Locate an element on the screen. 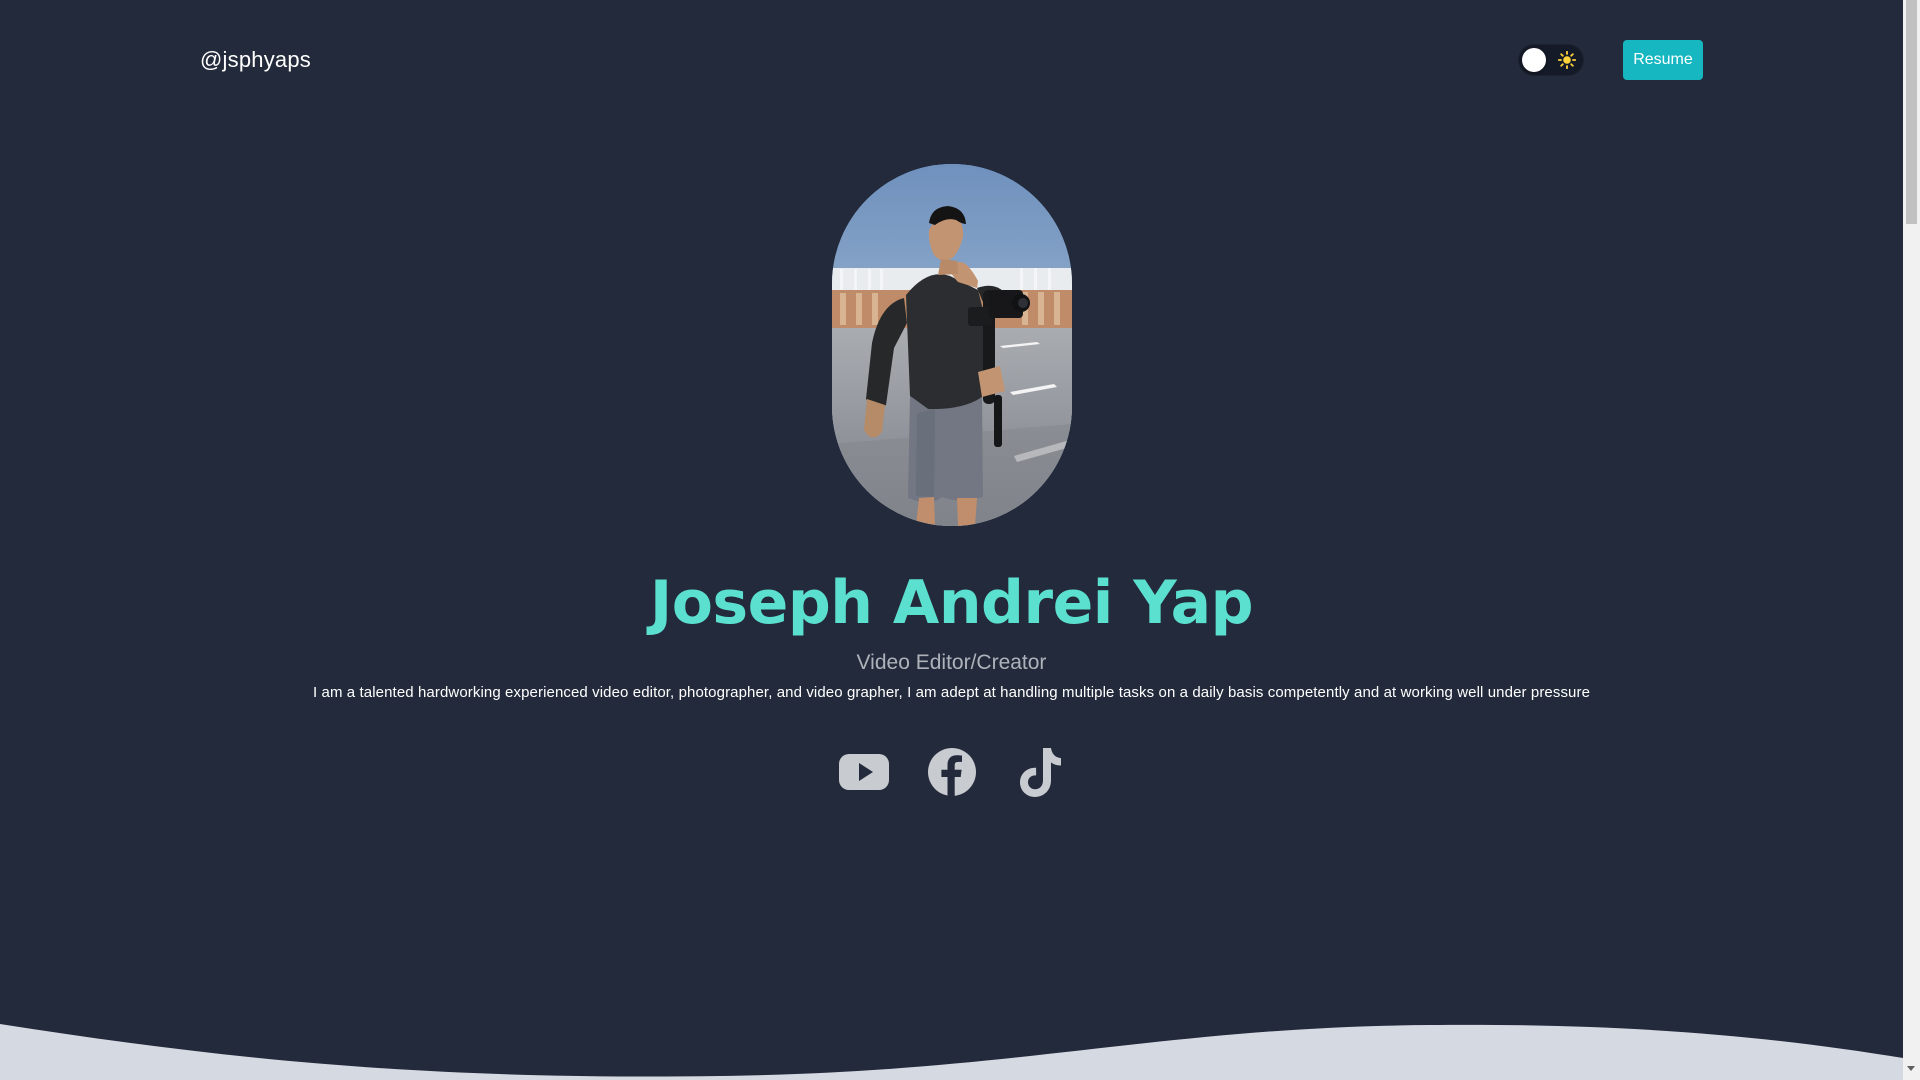 Image resolution: width=1920 pixels, height=1080 pixels. profile-avatar is located at coordinates (952, 345).